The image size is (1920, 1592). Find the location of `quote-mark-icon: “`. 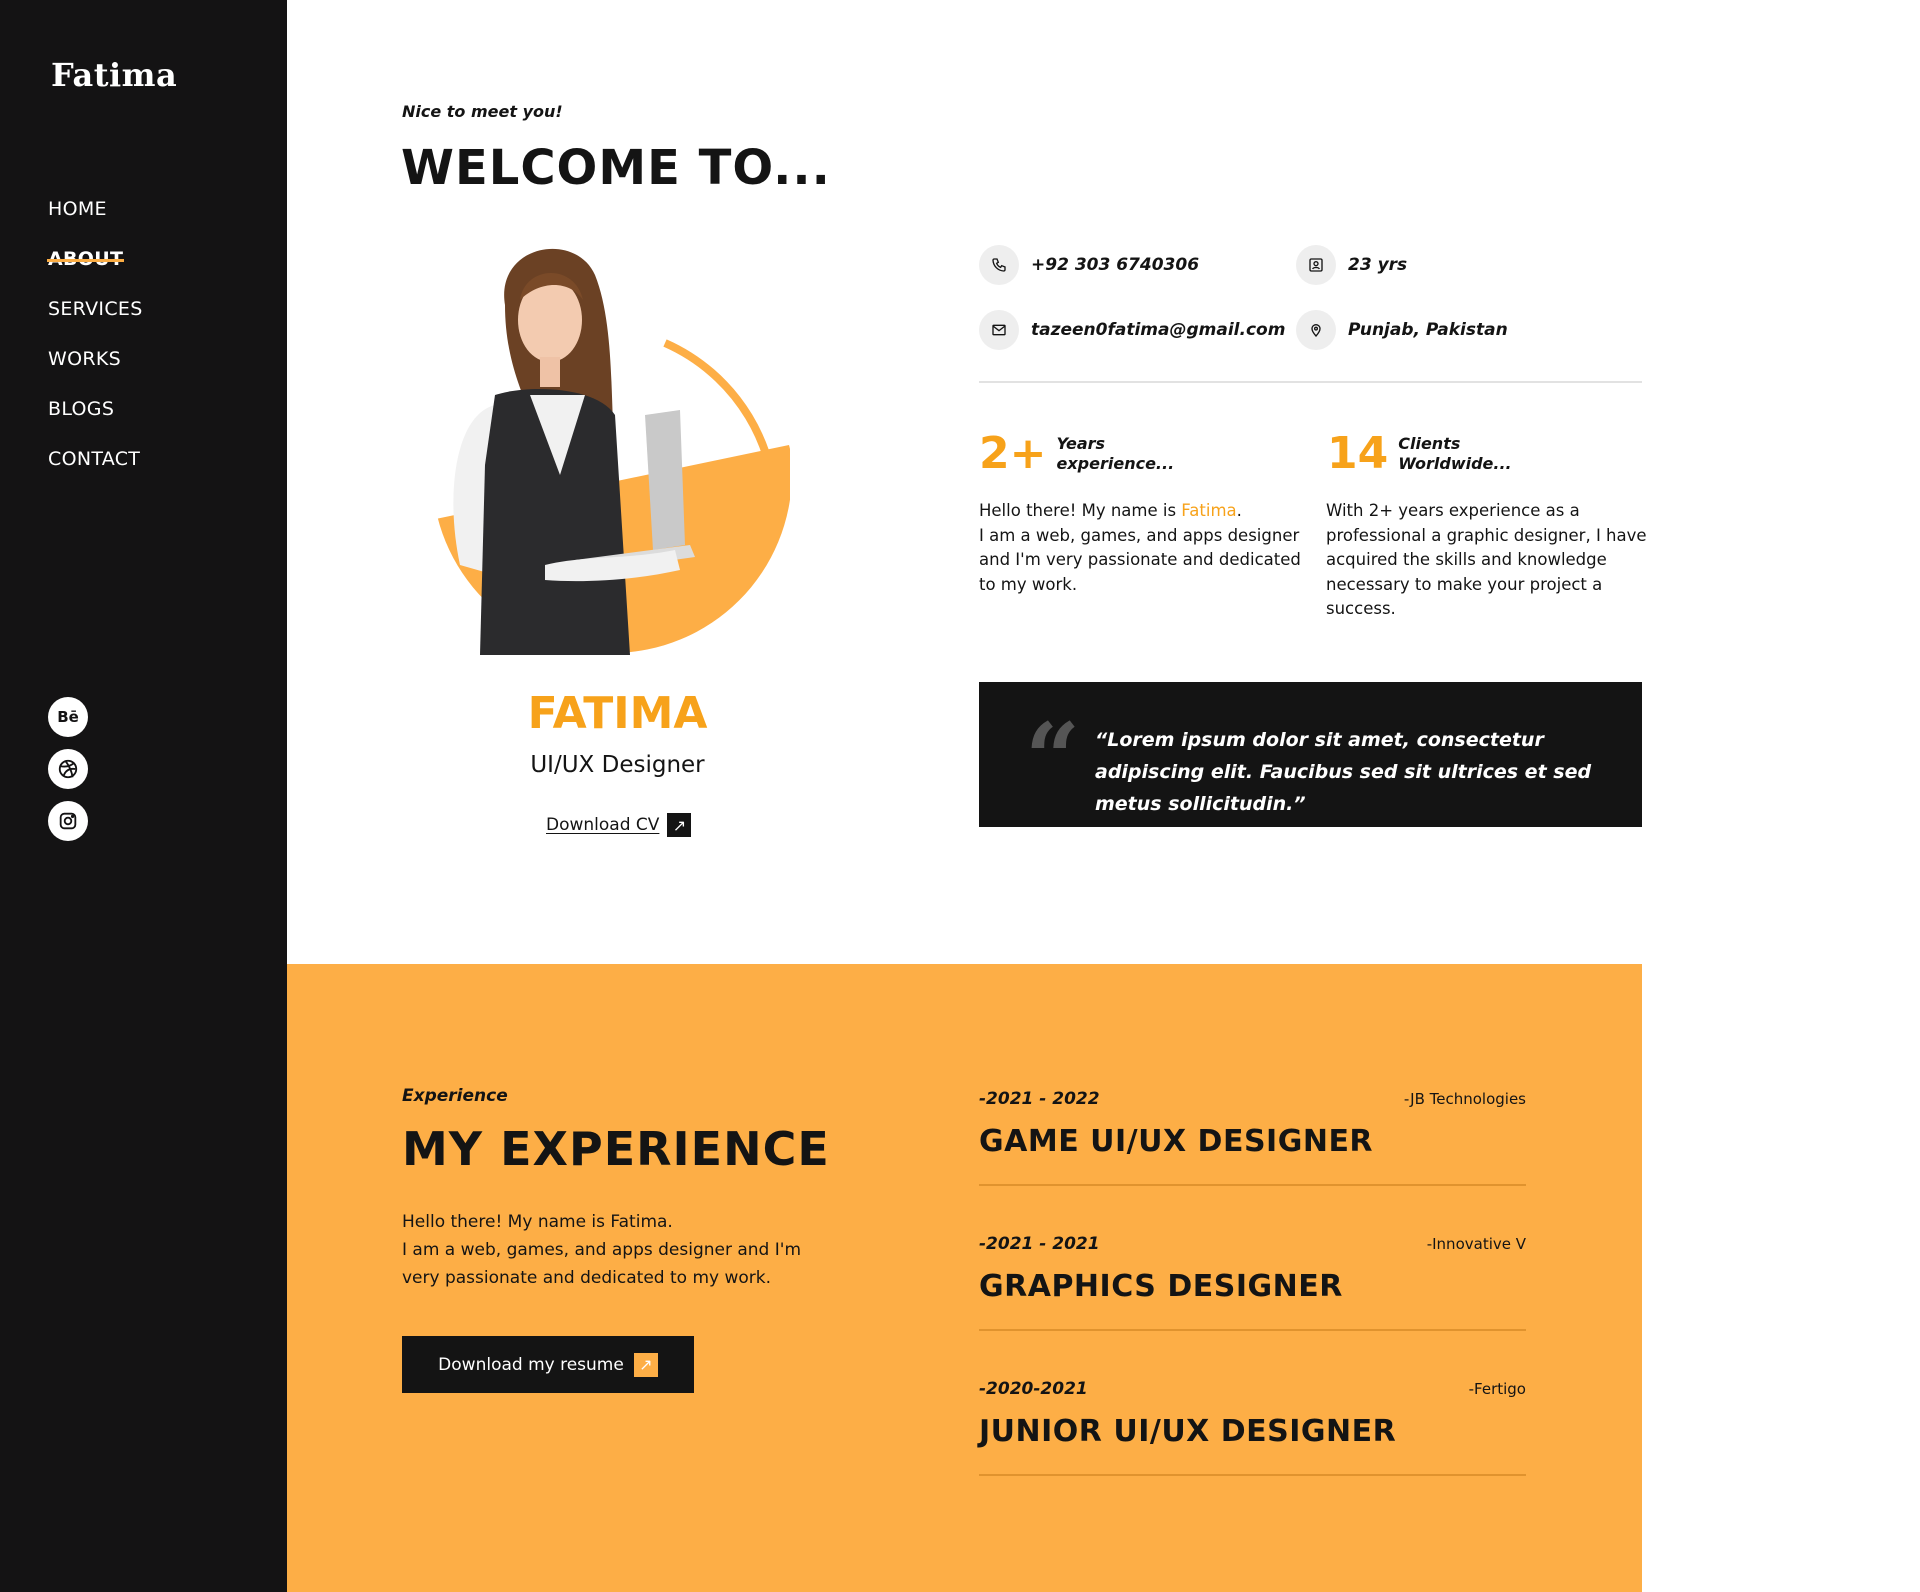

quote-mark-icon: “ is located at coordinates (1053, 758).